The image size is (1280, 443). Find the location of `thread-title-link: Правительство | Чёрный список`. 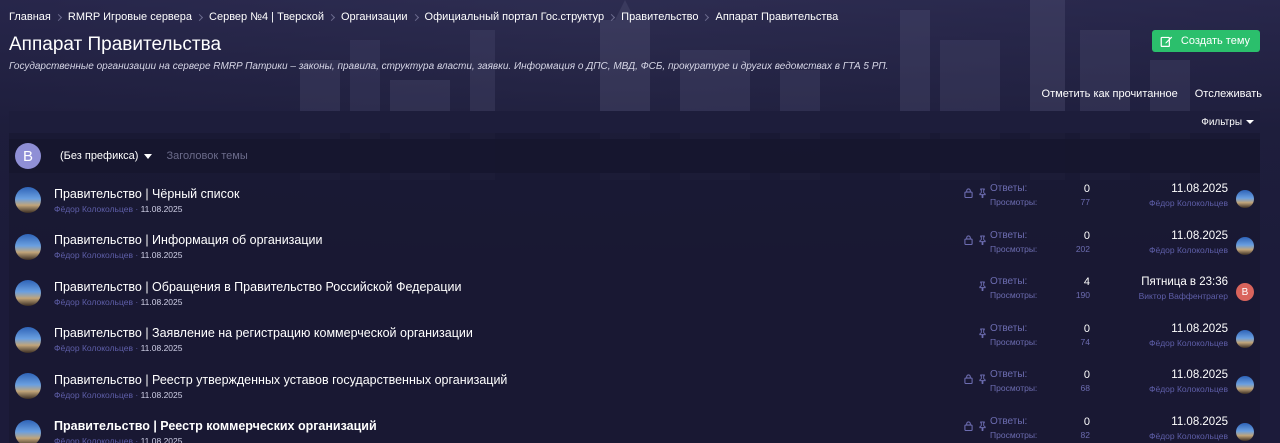

thread-title-link: Правительство | Чёрный список is located at coordinates (494, 194).